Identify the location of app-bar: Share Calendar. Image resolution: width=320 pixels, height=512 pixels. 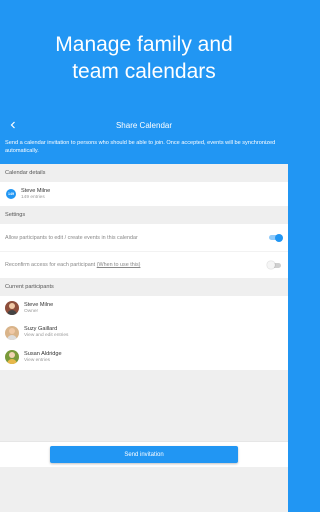
(144, 125).